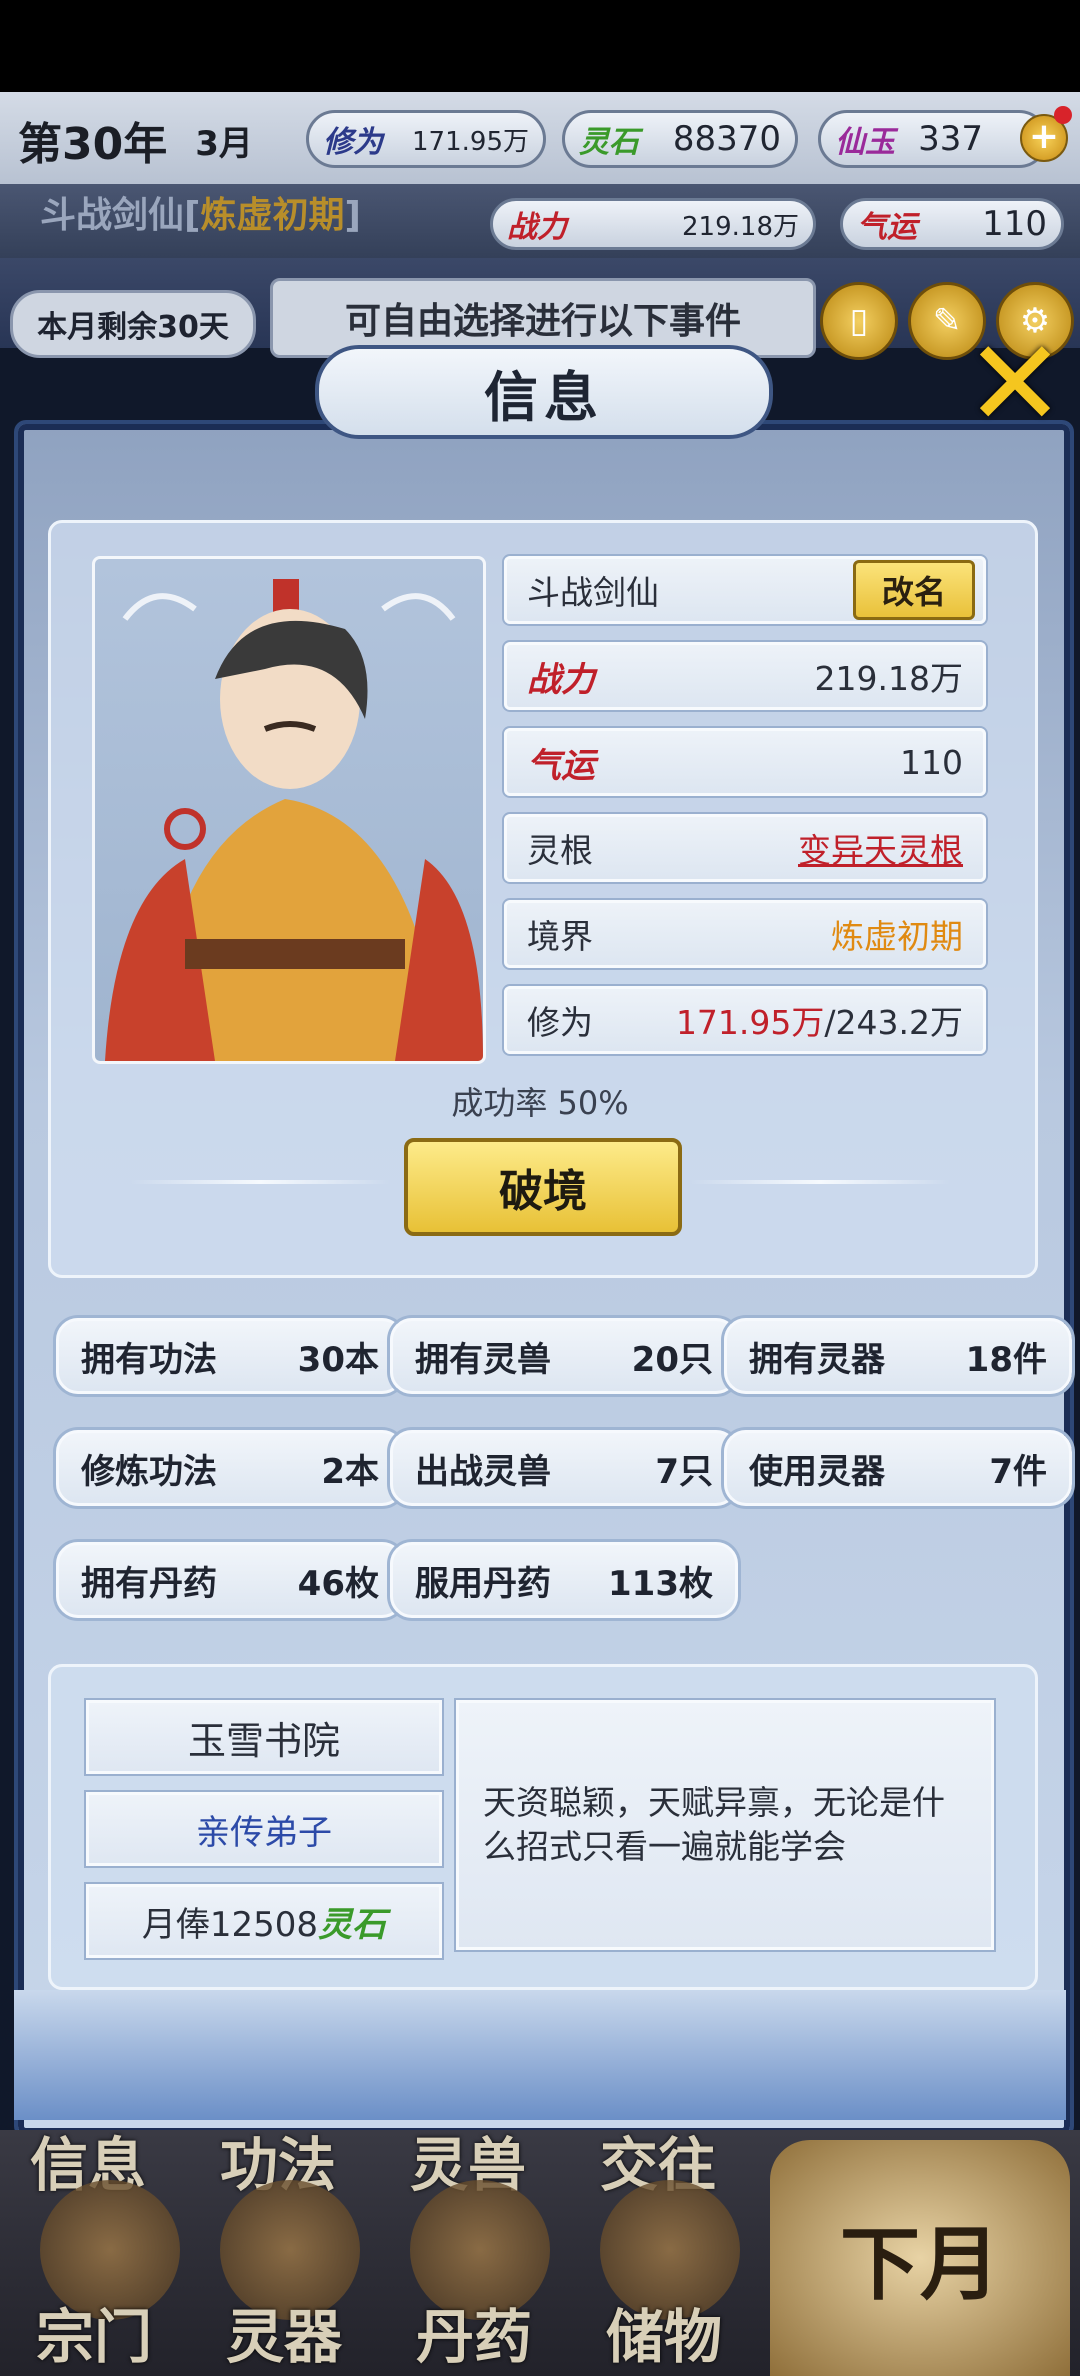  I want to click on stat-used-artifacts: 使用灵器 7件, so click(898, 1468).